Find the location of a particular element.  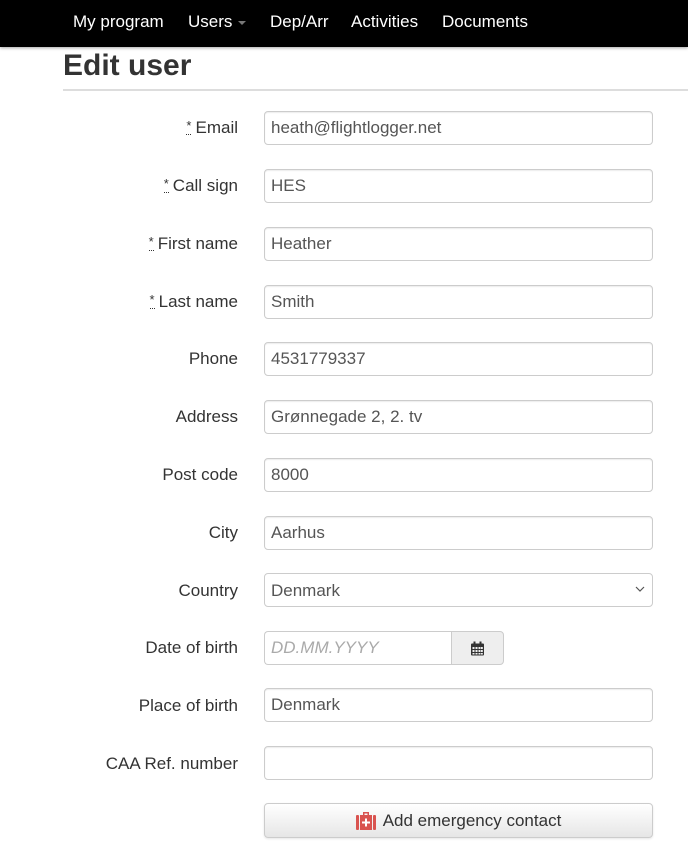

email-label-text: Email is located at coordinates (216, 127).